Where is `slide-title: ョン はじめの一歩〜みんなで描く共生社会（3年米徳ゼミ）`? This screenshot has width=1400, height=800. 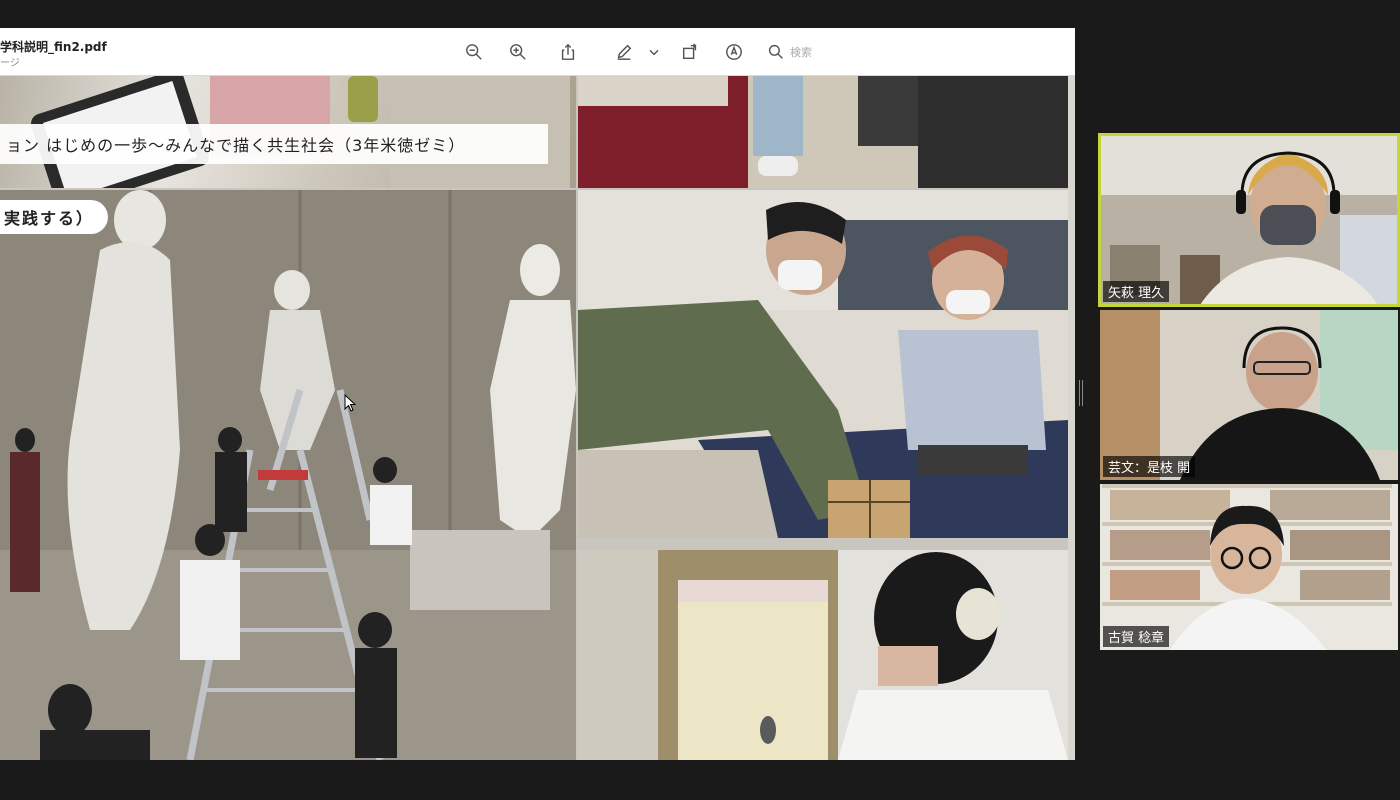 slide-title: ョン はじめの一歩〜みんなで描く共生社会（3年米徳ゼミ） is located at coordinates (274, 144).